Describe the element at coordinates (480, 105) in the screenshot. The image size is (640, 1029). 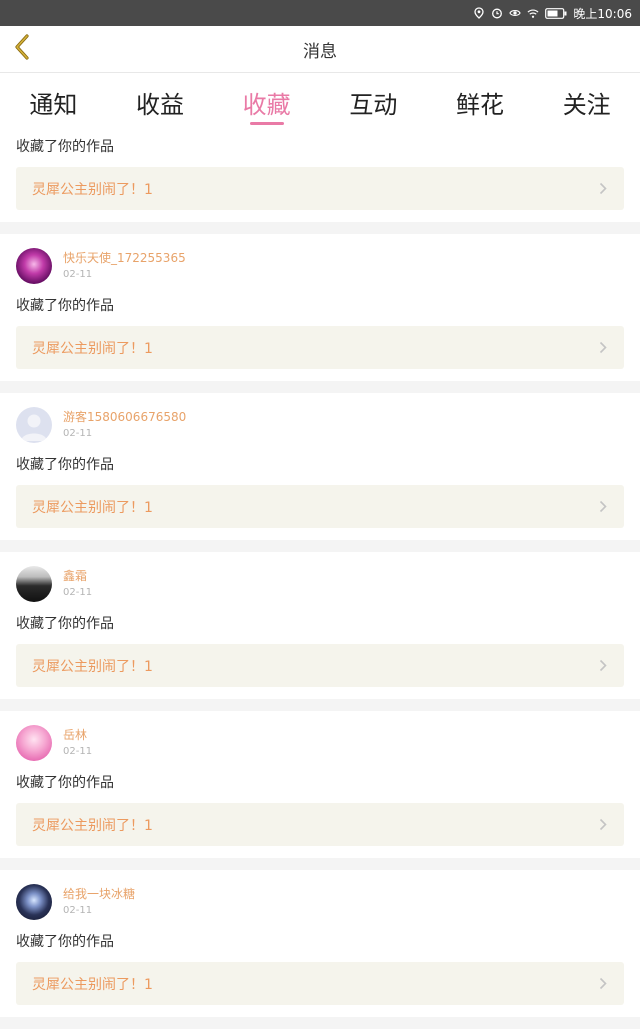
I see `tab-label: 鲜花` at that location.